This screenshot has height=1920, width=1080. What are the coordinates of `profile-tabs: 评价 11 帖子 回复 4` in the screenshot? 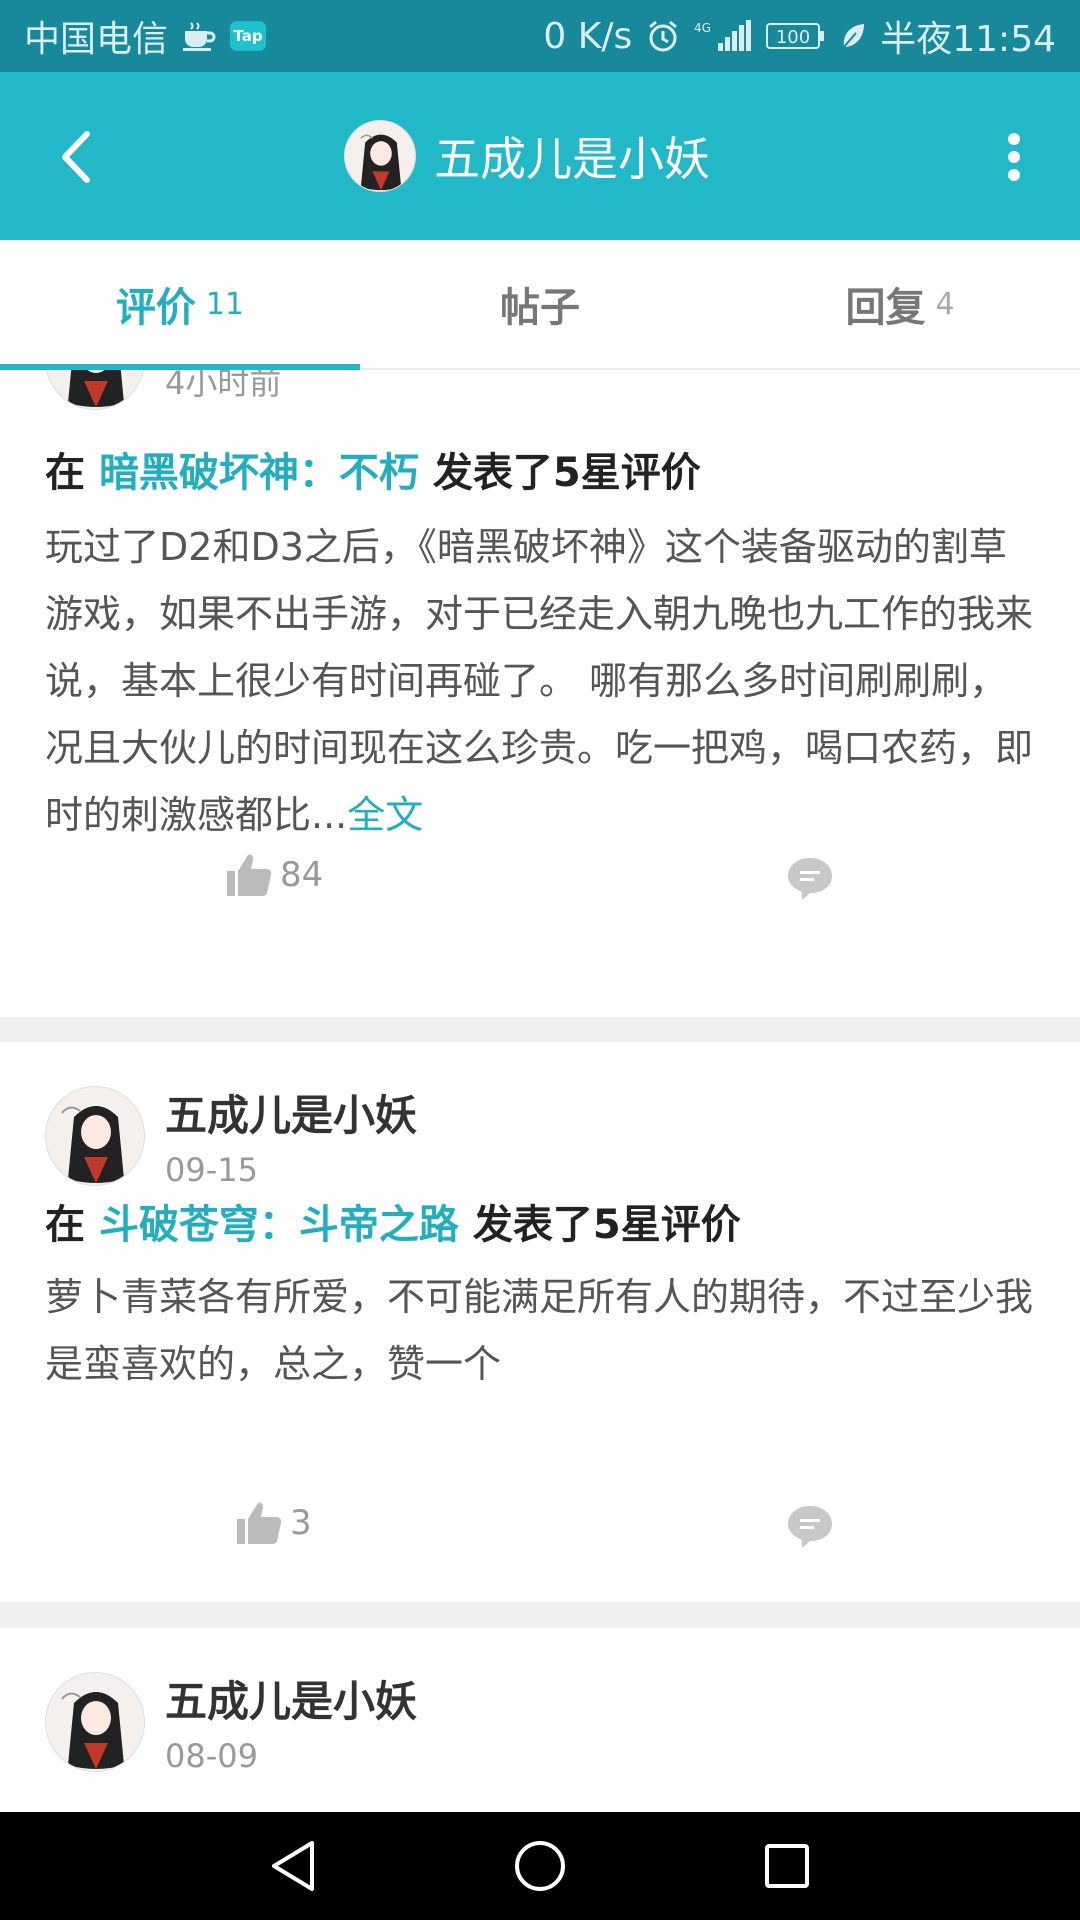 It's located at (540, 305).